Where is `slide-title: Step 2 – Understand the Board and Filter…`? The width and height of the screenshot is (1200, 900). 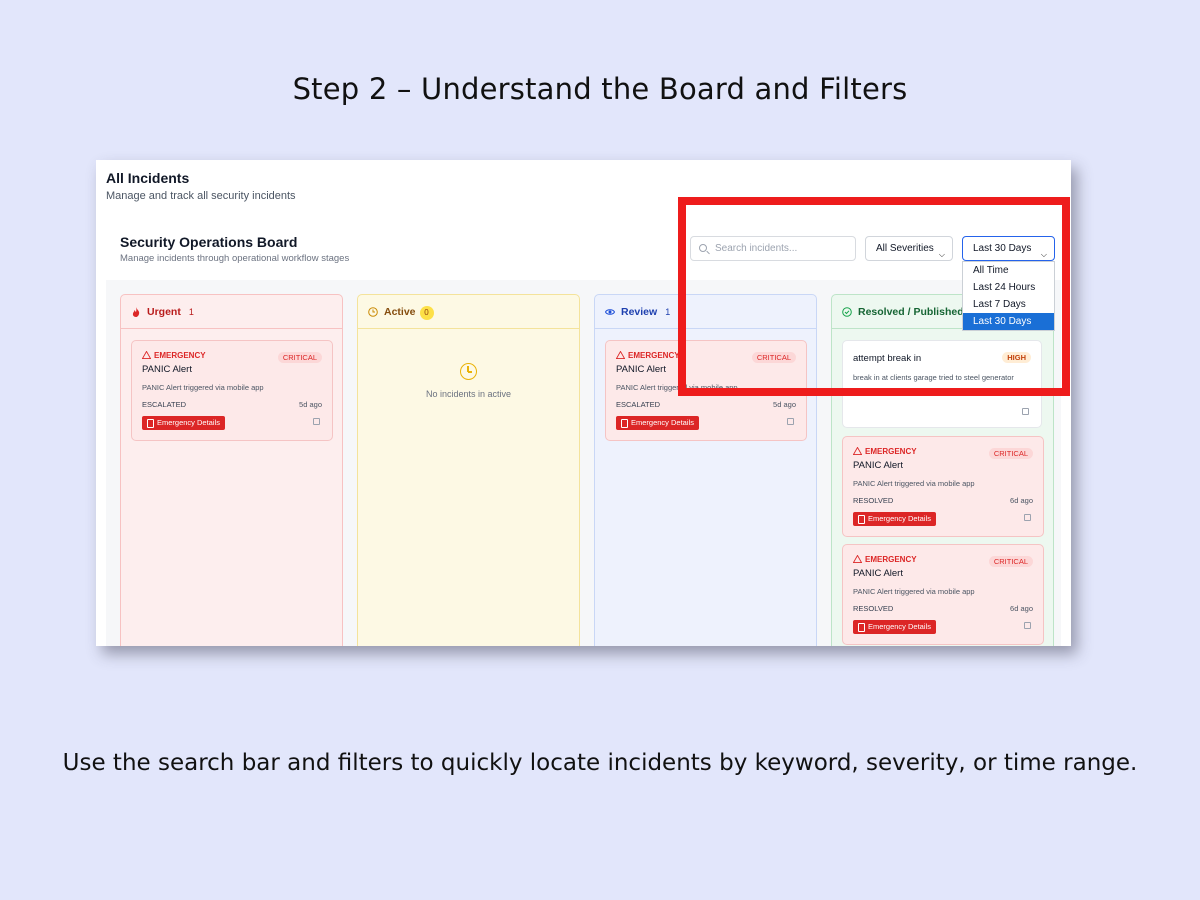
slide-title: Step 2 – Understand the Board and Filter… is located at coordinates (600, 89).